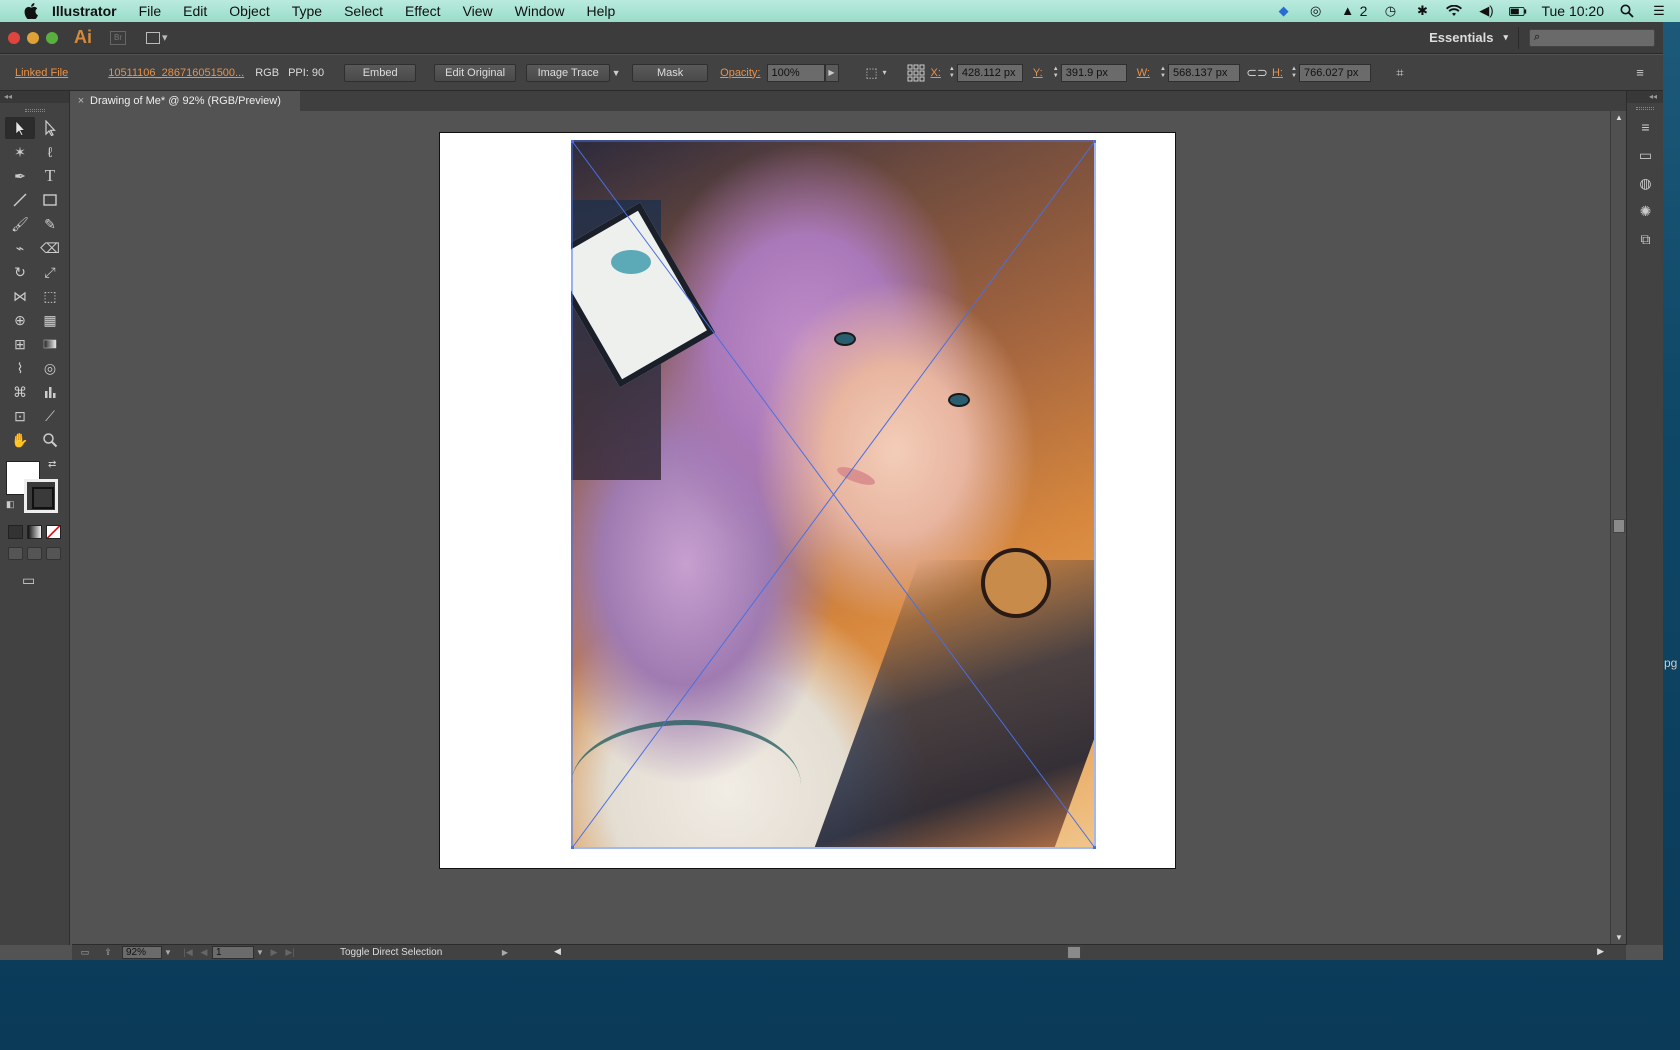  What do you see at coordinates (50, 152) in the screenshot?
I see `lasso-tool-icon: ℓ` at bounding box center [50, 152].